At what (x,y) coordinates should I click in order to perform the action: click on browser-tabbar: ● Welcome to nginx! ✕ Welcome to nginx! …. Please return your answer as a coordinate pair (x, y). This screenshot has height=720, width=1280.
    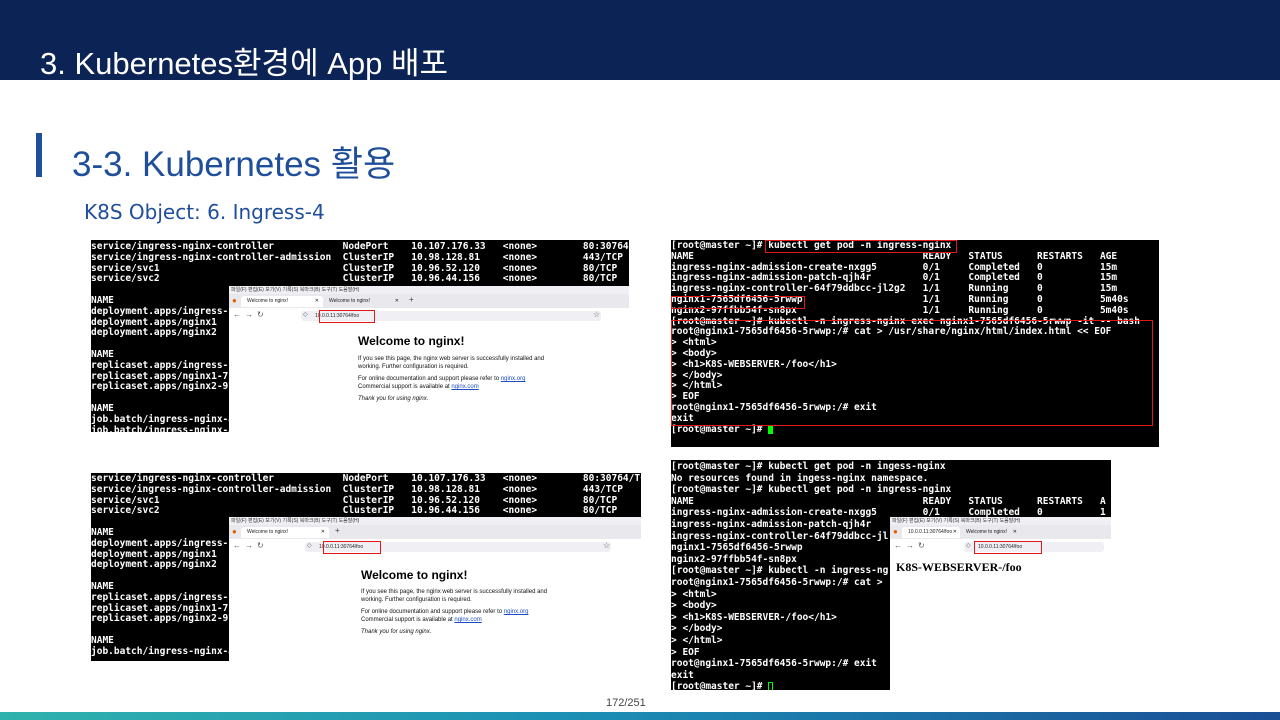
    Looking at the image, I should click on (429, 301).